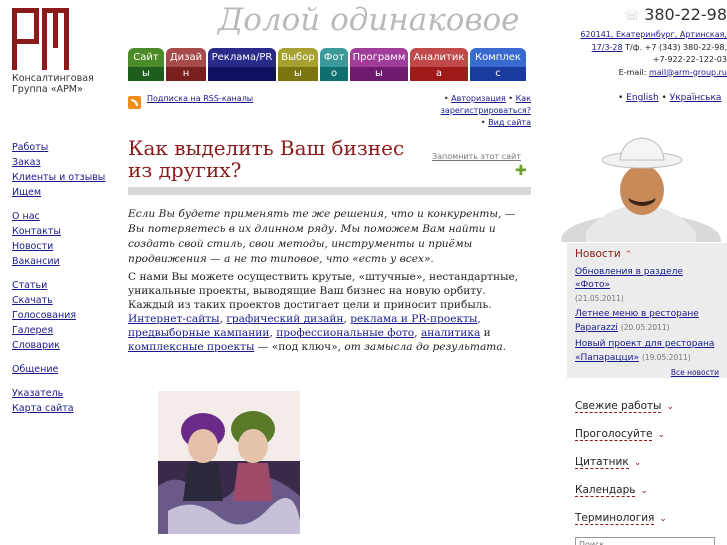  What do you see at coordinates (498, 64) in the screenshot?
I see `nav-tab: Комплек с` at bounding box center [498, 64].